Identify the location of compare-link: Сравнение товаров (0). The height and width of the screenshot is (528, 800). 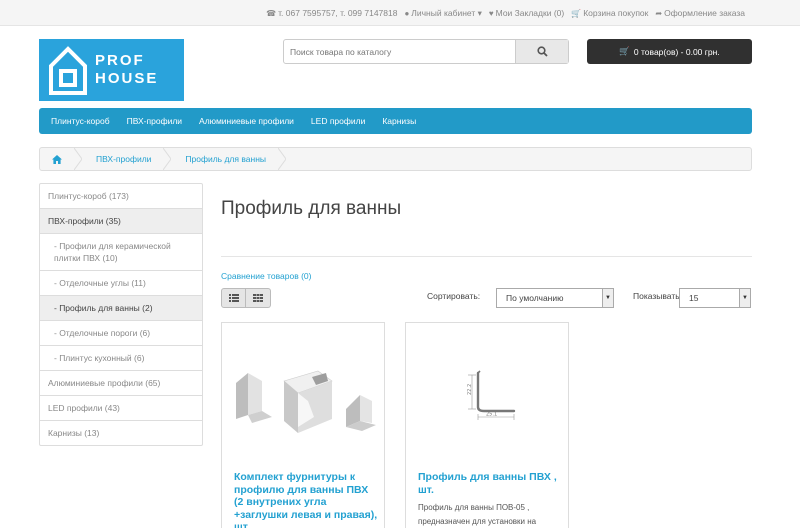
(266, 276).